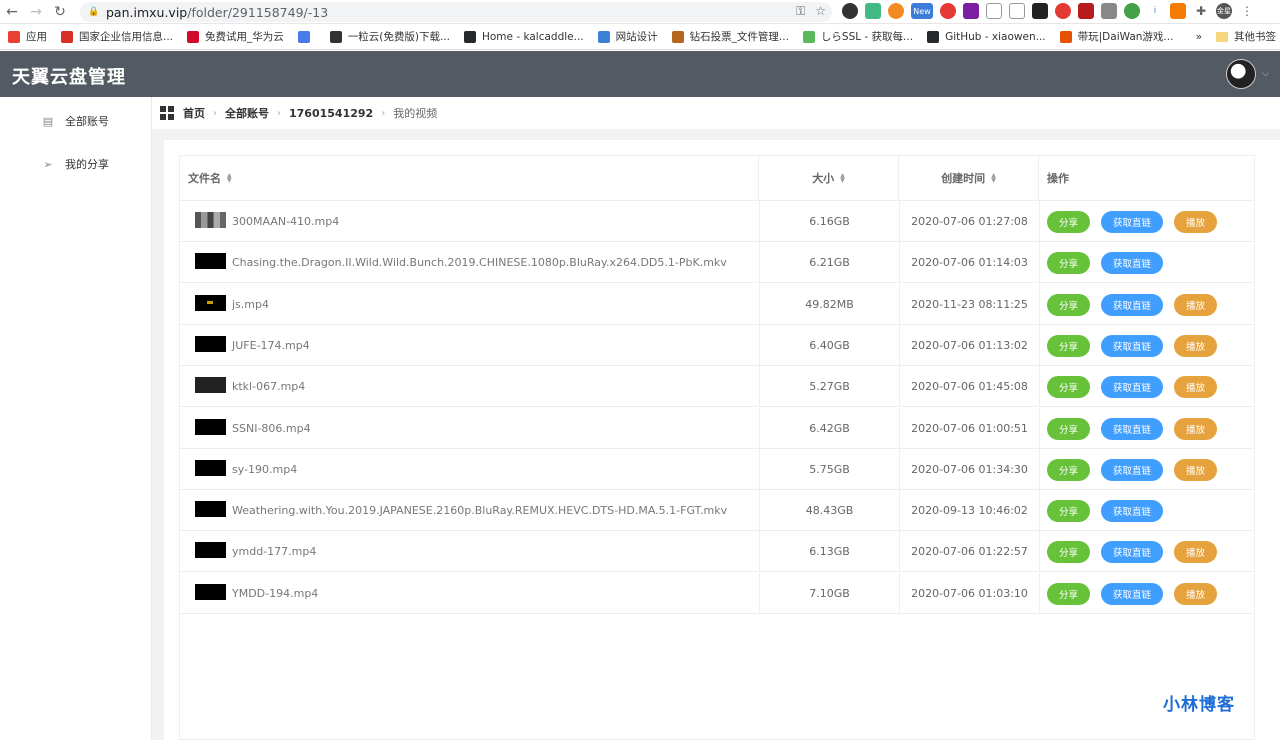  What do you see at coordinates (469, 178) in the screenshot?
I see `column-header-name: 文件名 ▲ ▼` at bounding box center [469, 178].